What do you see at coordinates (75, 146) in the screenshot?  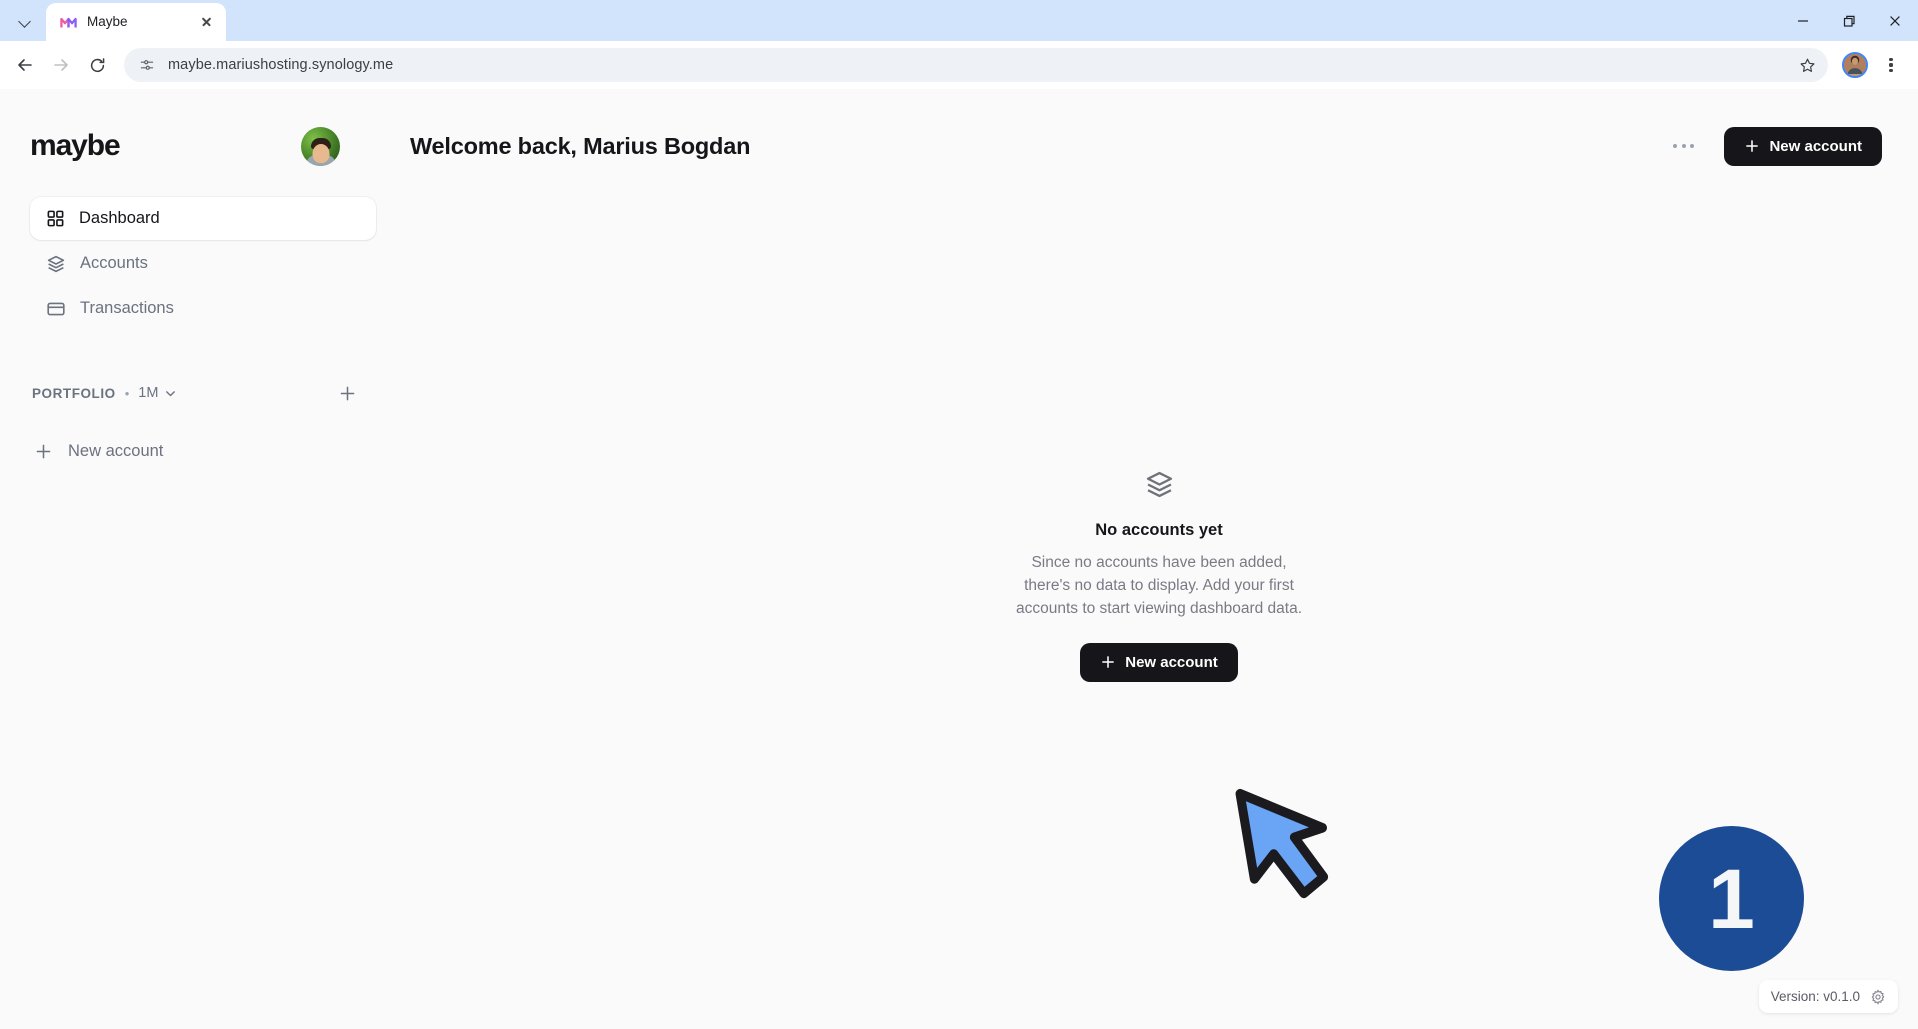 I see `app-logo: maybe` at bounding box center [75, 146].